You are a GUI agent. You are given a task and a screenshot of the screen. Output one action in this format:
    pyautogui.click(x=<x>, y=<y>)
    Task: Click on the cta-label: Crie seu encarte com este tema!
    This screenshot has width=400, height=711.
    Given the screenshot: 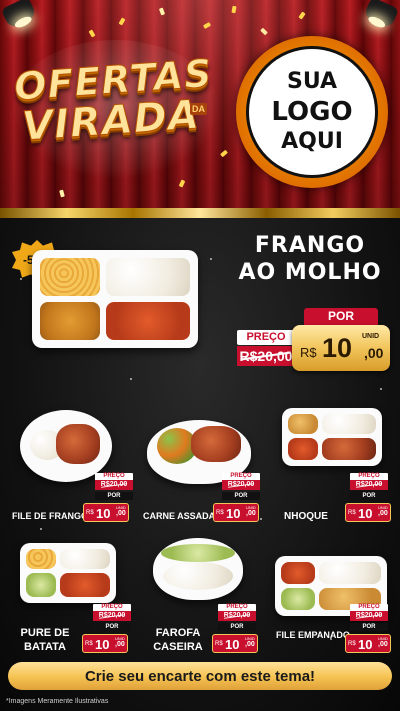 What is the action you would take?
    pyautogui.click(x=200, y=676)
    